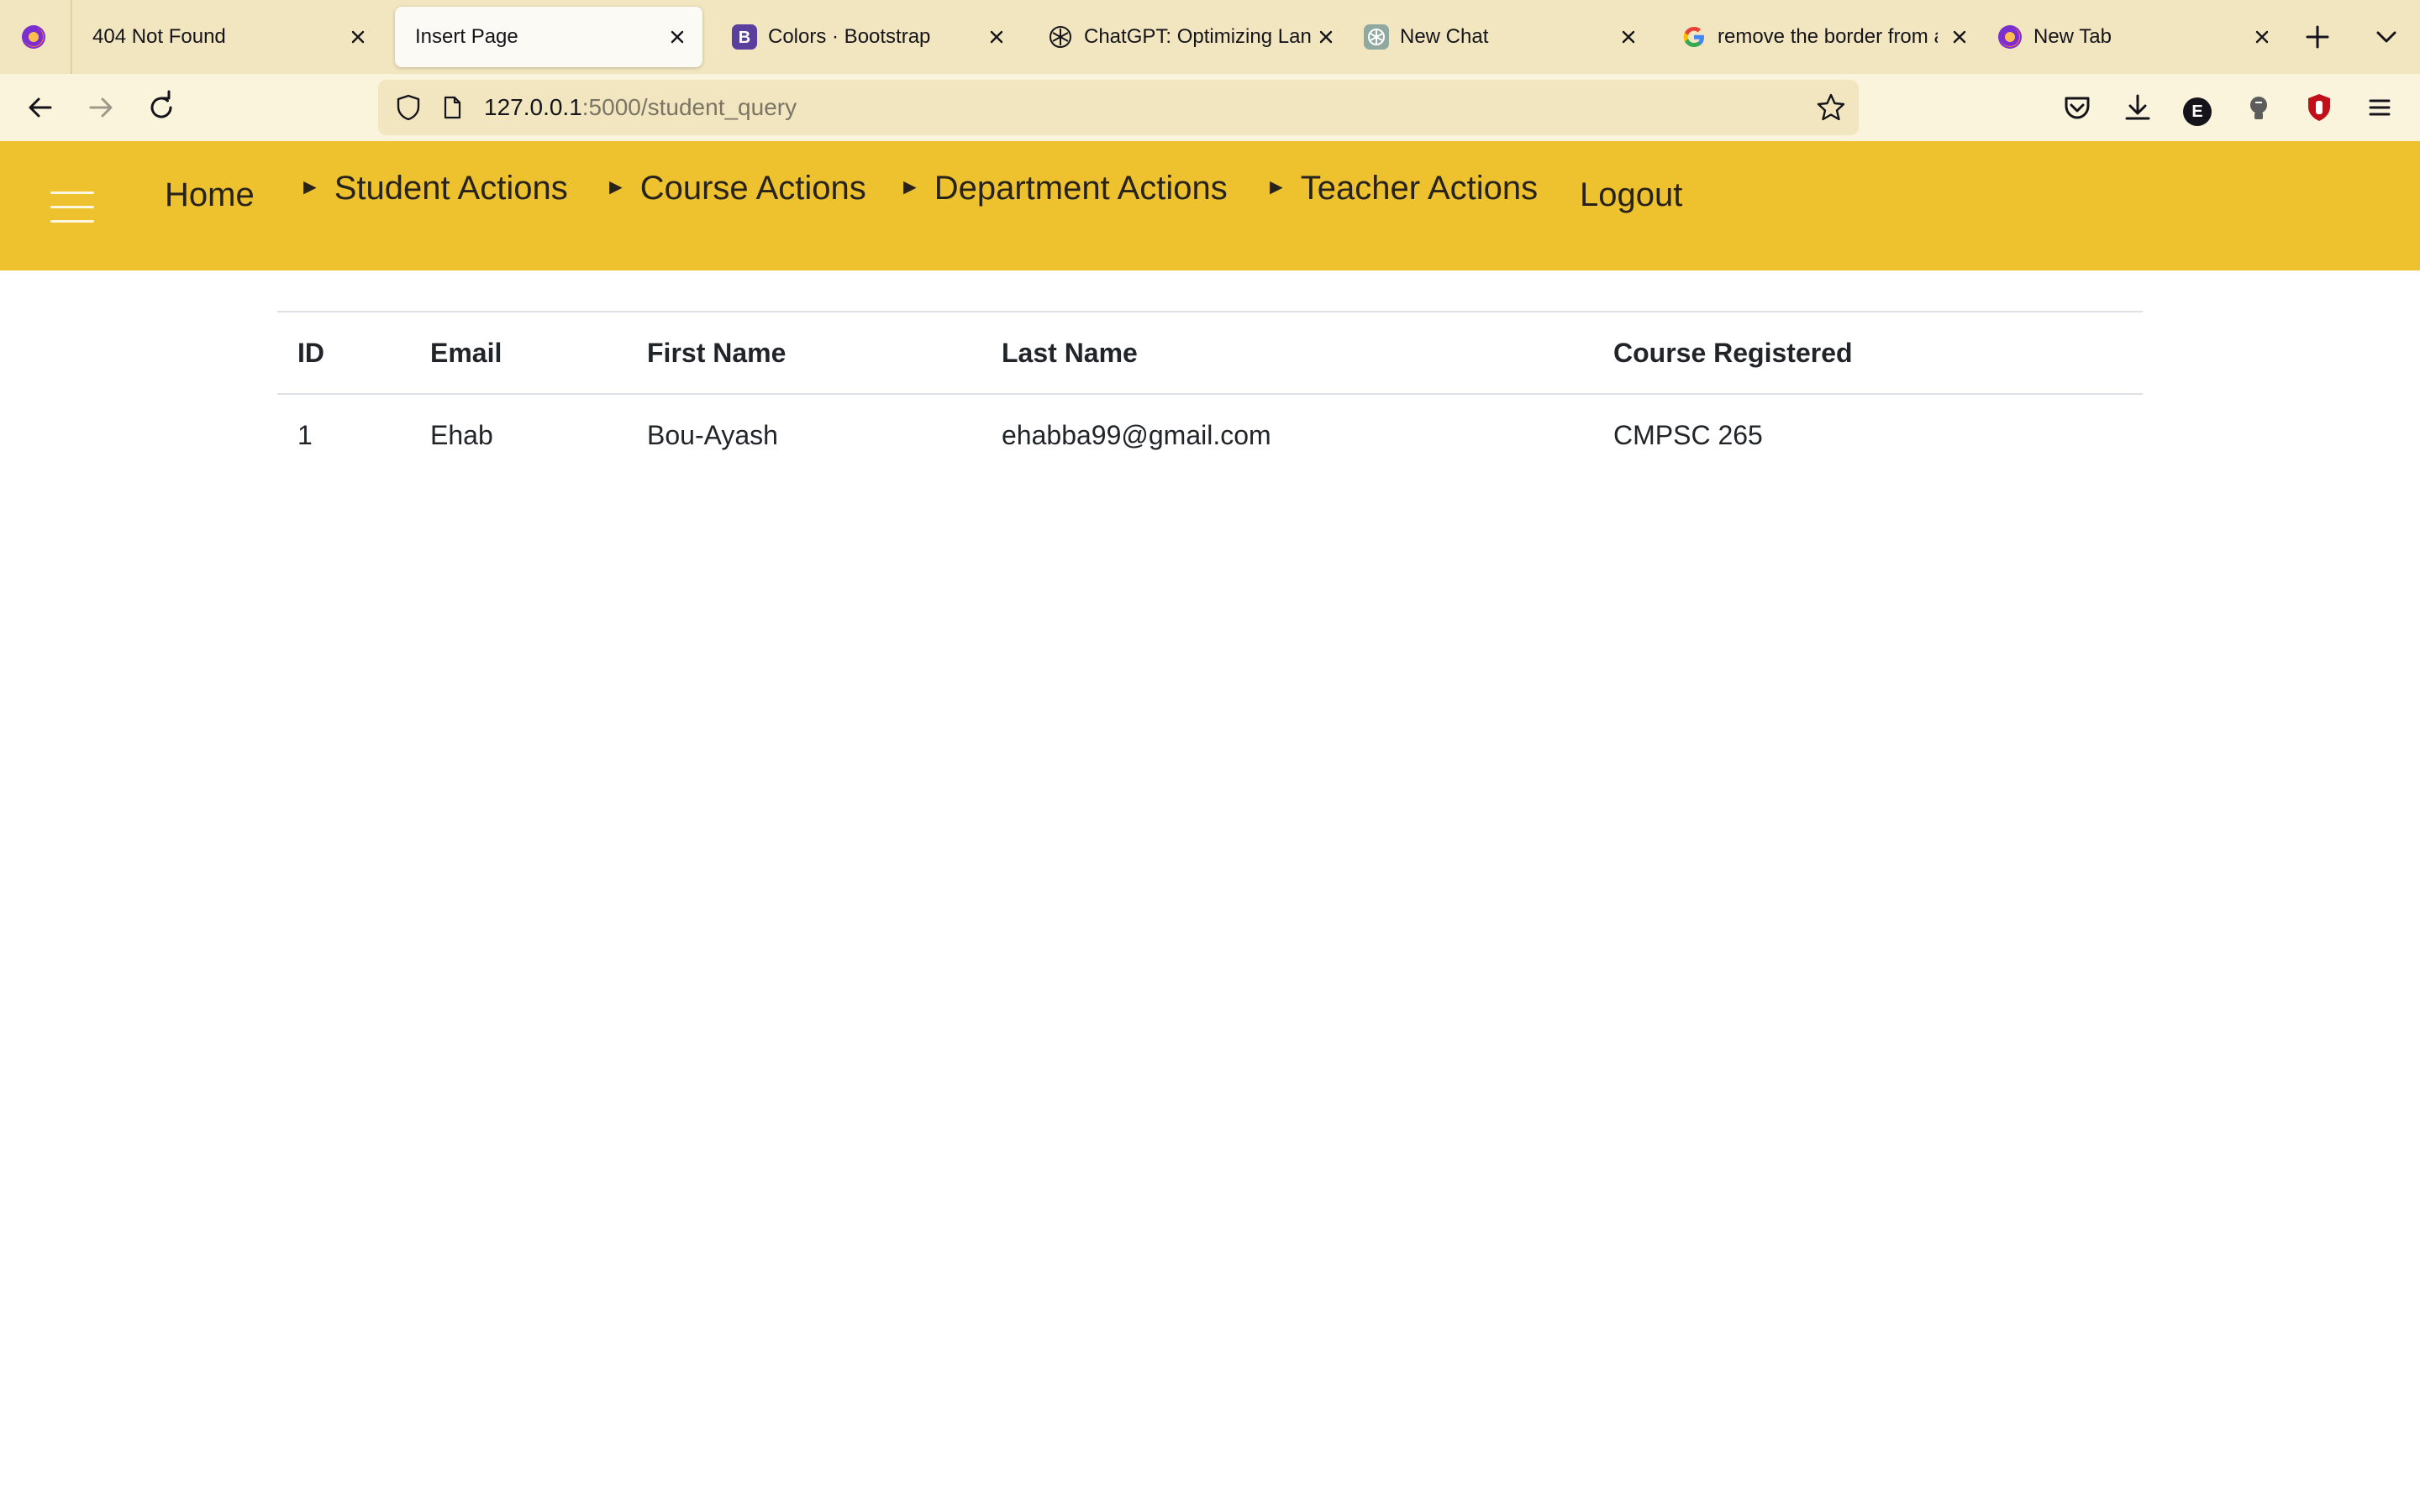 The width and height of the screenshot is (2420, 1512). What do you see at coordinates (1693, 37) in the screenshot?
I see `google-icon` at bounding box center [1693, 37].